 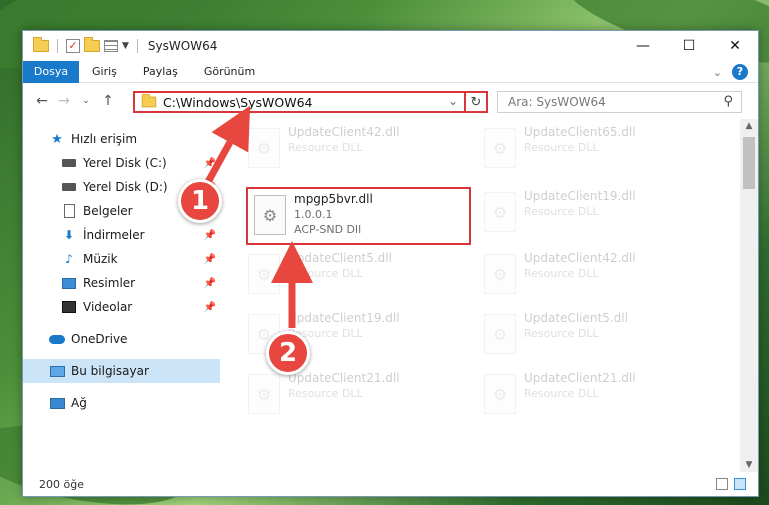 I want to click on tab-view: Görünüm, so click(x=229, y=72).